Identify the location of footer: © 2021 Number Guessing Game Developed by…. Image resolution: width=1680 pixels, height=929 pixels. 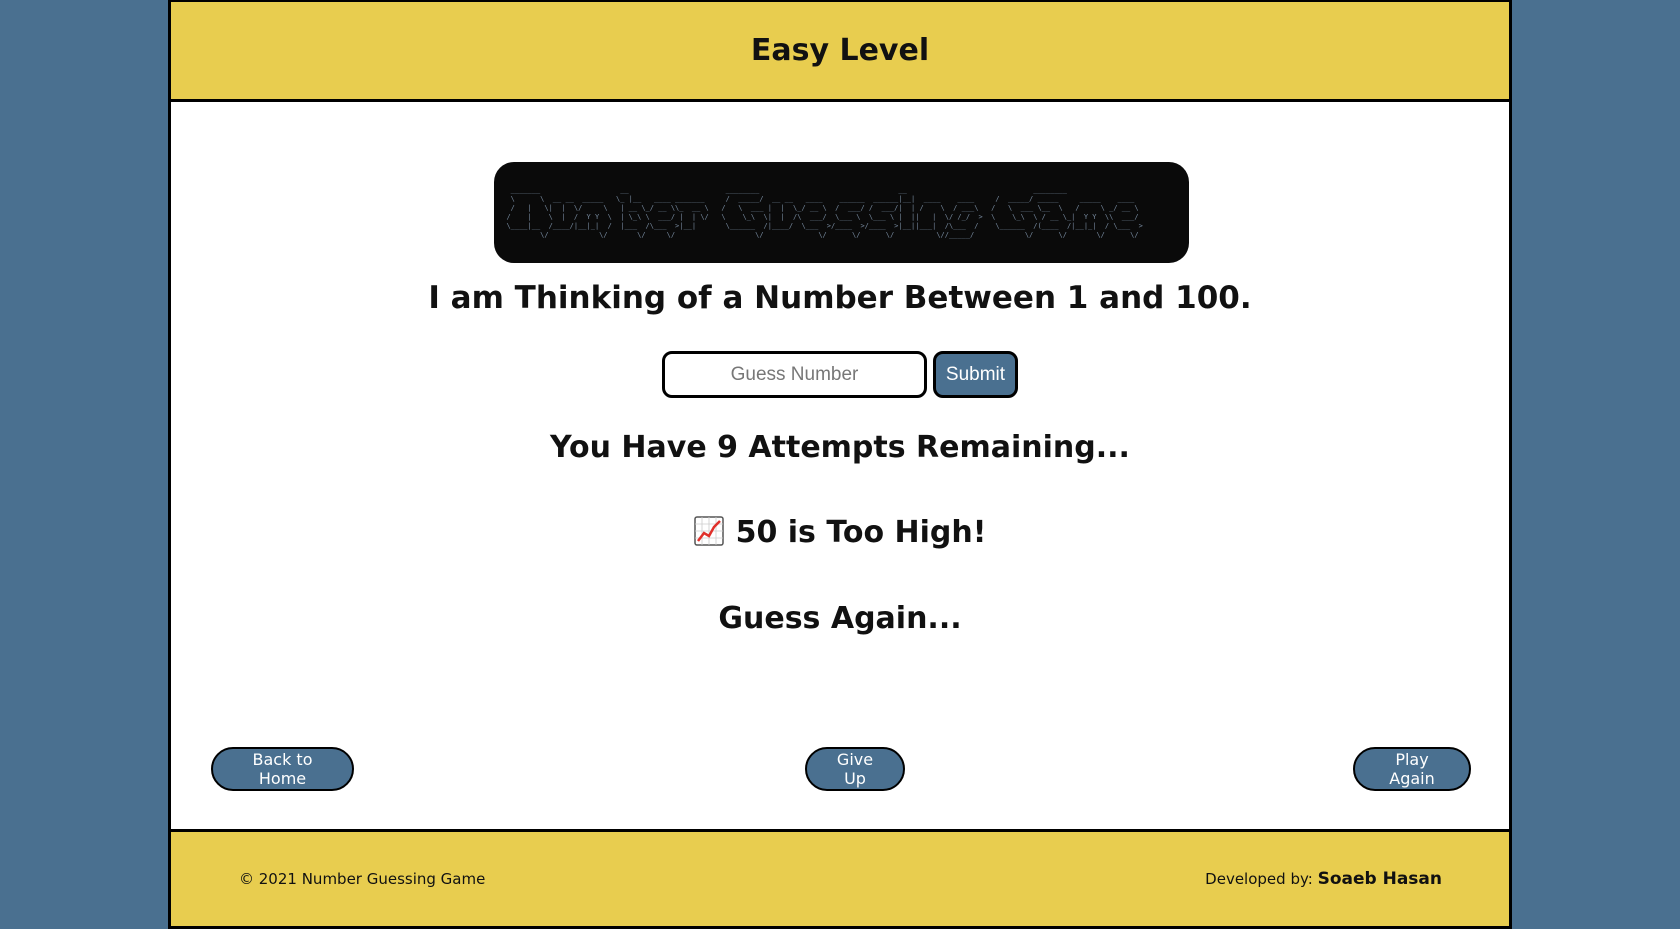
(840, 877).